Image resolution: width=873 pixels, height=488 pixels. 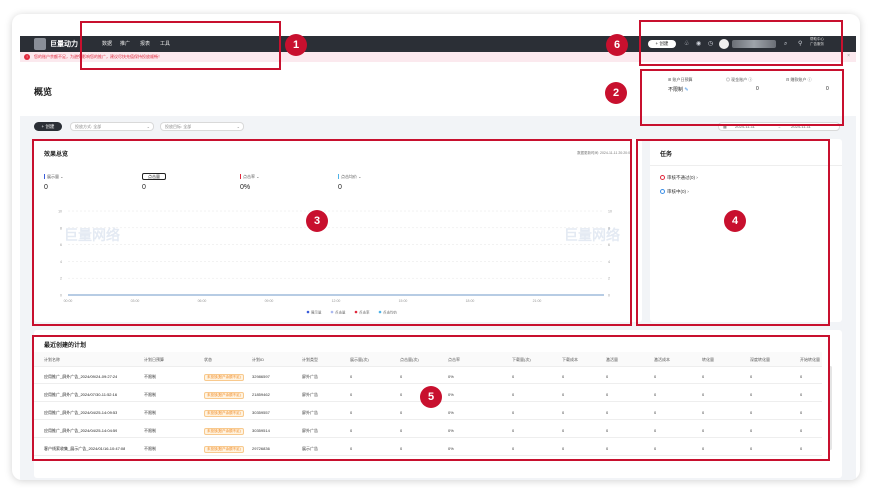 I want to click on select-value: 投放方式: 全部, so click(x=88, y=126).